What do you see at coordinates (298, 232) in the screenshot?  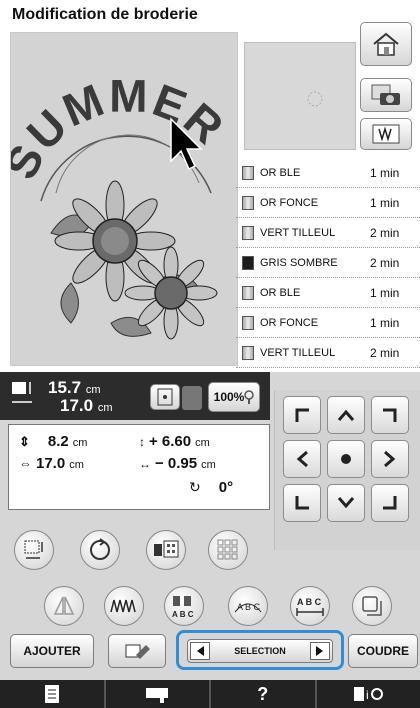 I see `thread-name: VERT TILLEUL` at bounding box center [298, 232].